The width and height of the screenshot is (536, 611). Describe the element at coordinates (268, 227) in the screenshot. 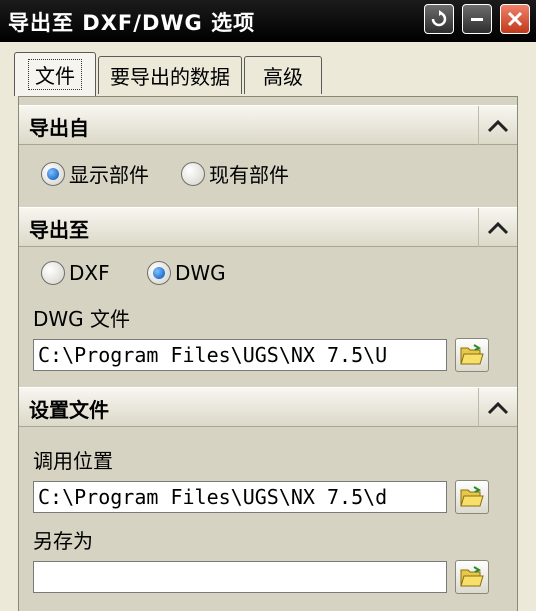

I see `export-to-header: 导出至` at that location.